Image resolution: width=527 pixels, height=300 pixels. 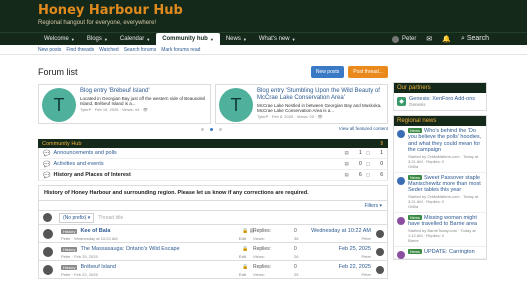 What do you see at coordinates (180, 50) in the screenshot?
I see `subnav-mark-forums-read: Mark forums read` at bounding box center [180, 50].